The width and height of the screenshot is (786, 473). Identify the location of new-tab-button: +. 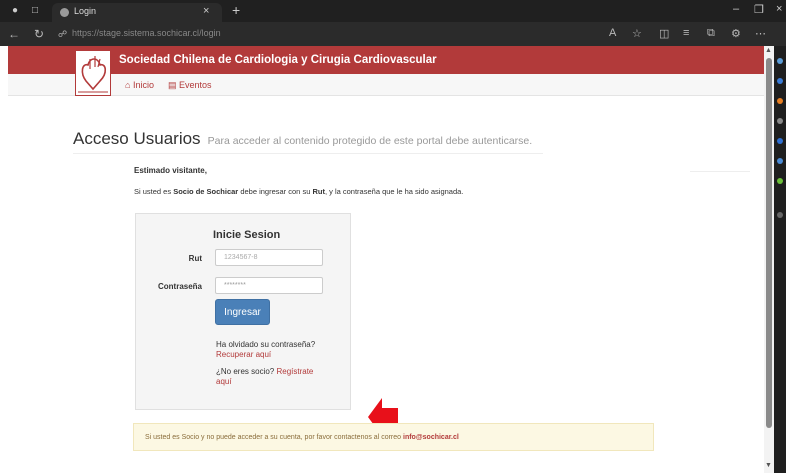
(236, 10).